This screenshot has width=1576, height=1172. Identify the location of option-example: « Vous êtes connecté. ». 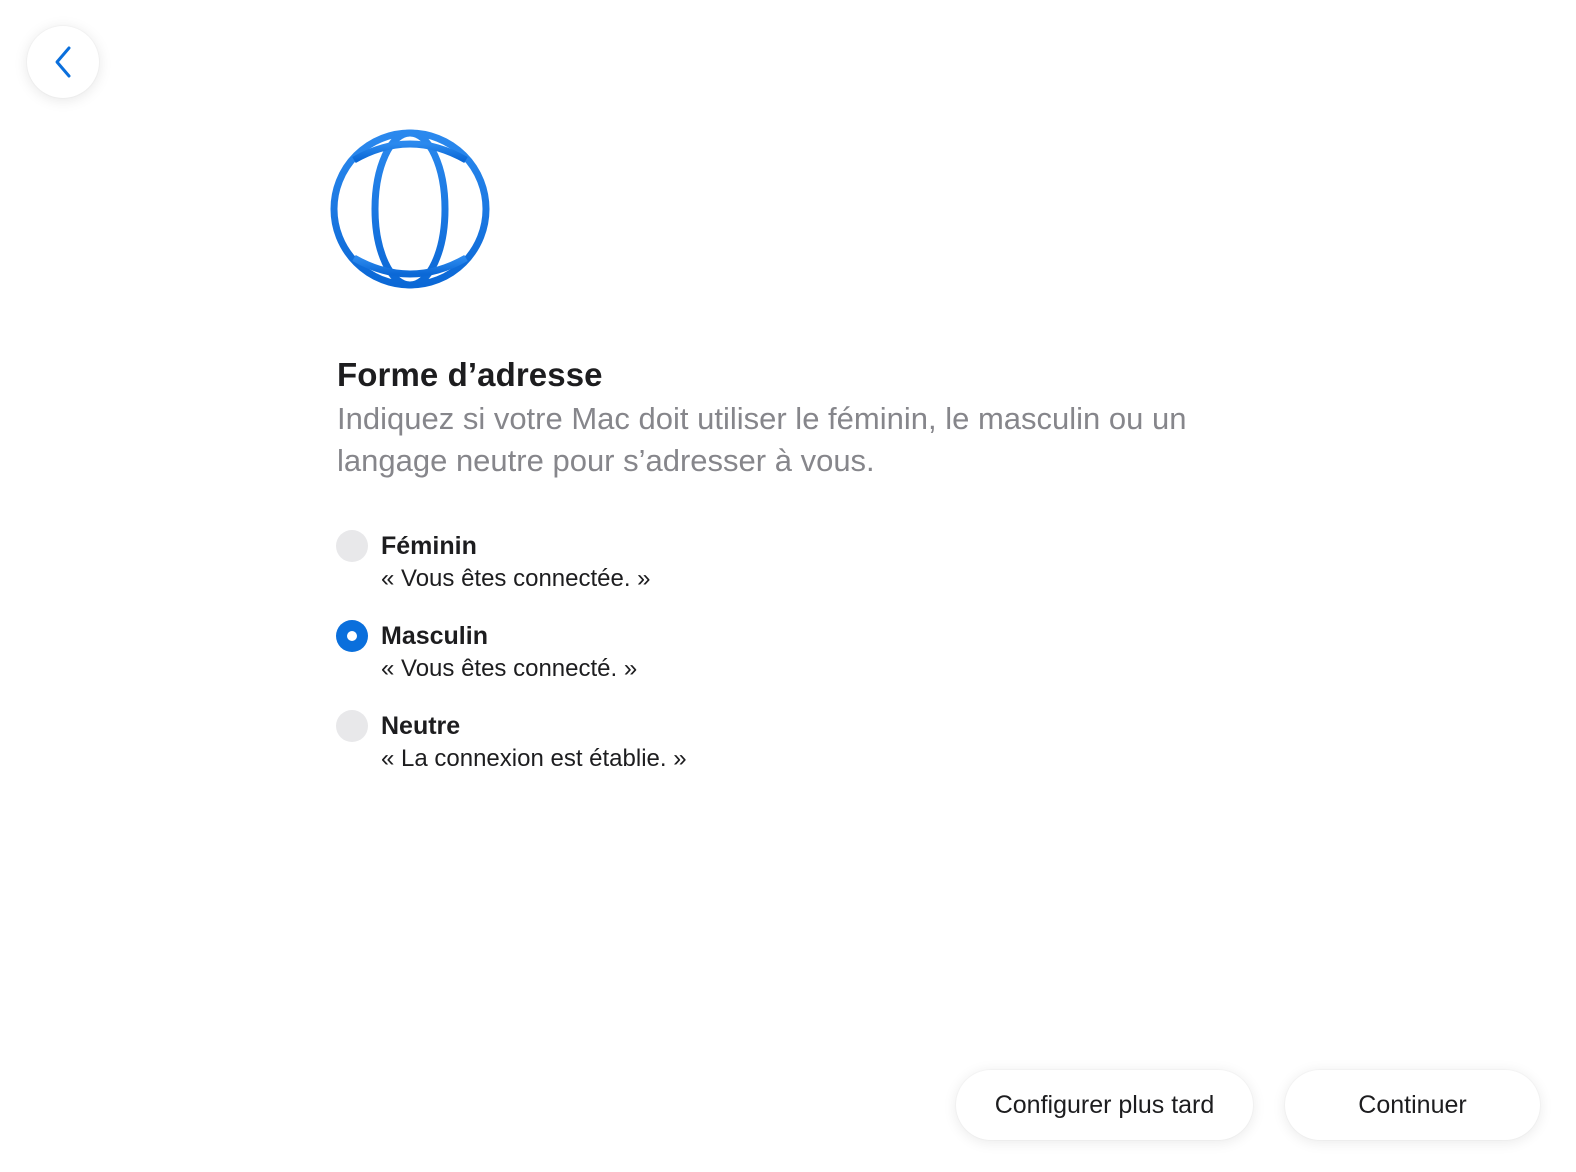
(509, 668).